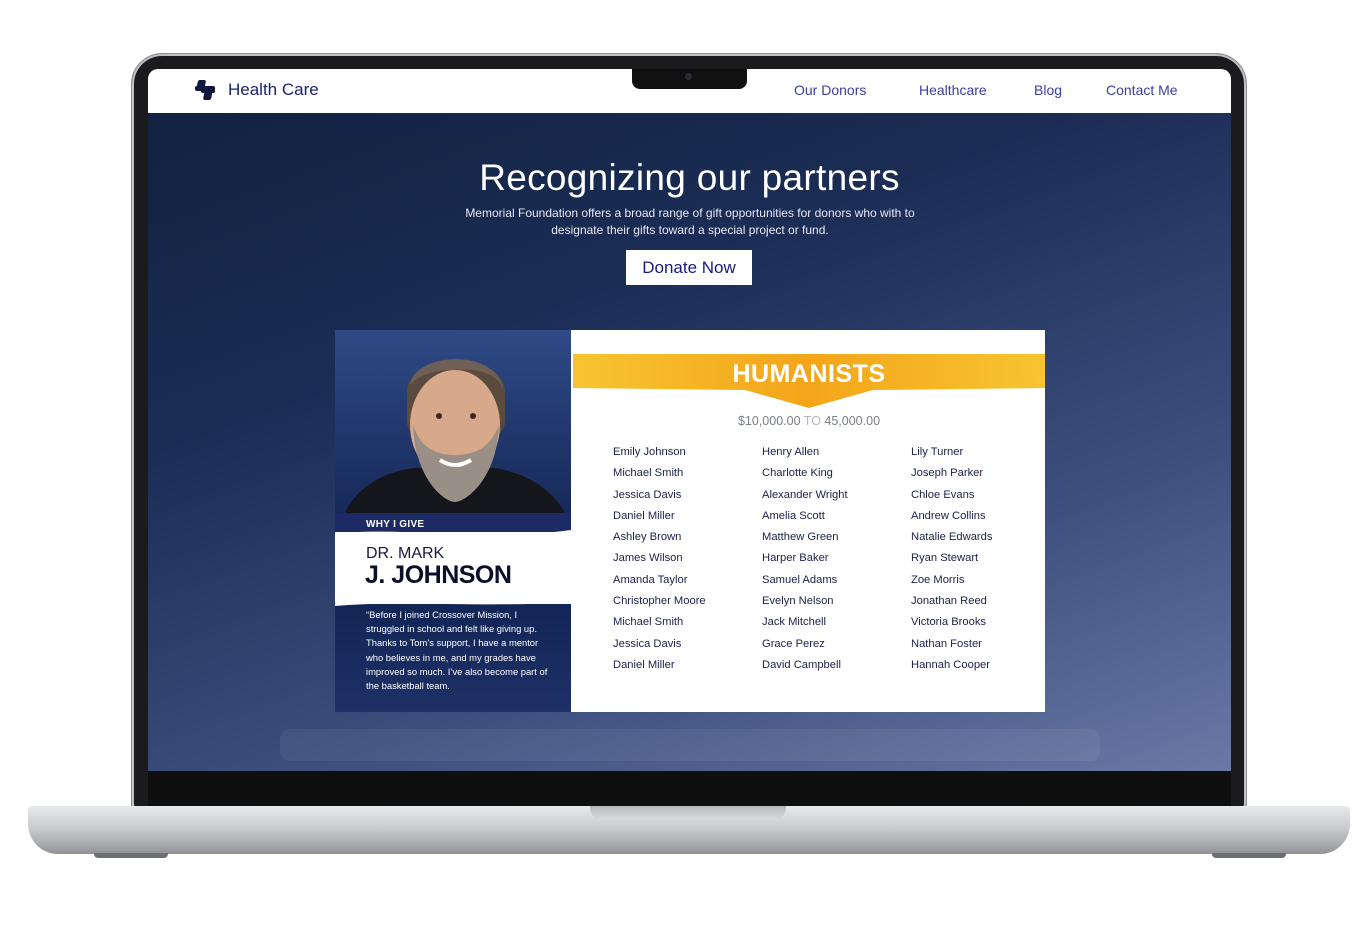 Image resolution: width=1372 pixels, height=944 pixels. Describe the element at coordinates (797, 473) in the screenshot. I see `donor-name: Charlotte King` at that location.